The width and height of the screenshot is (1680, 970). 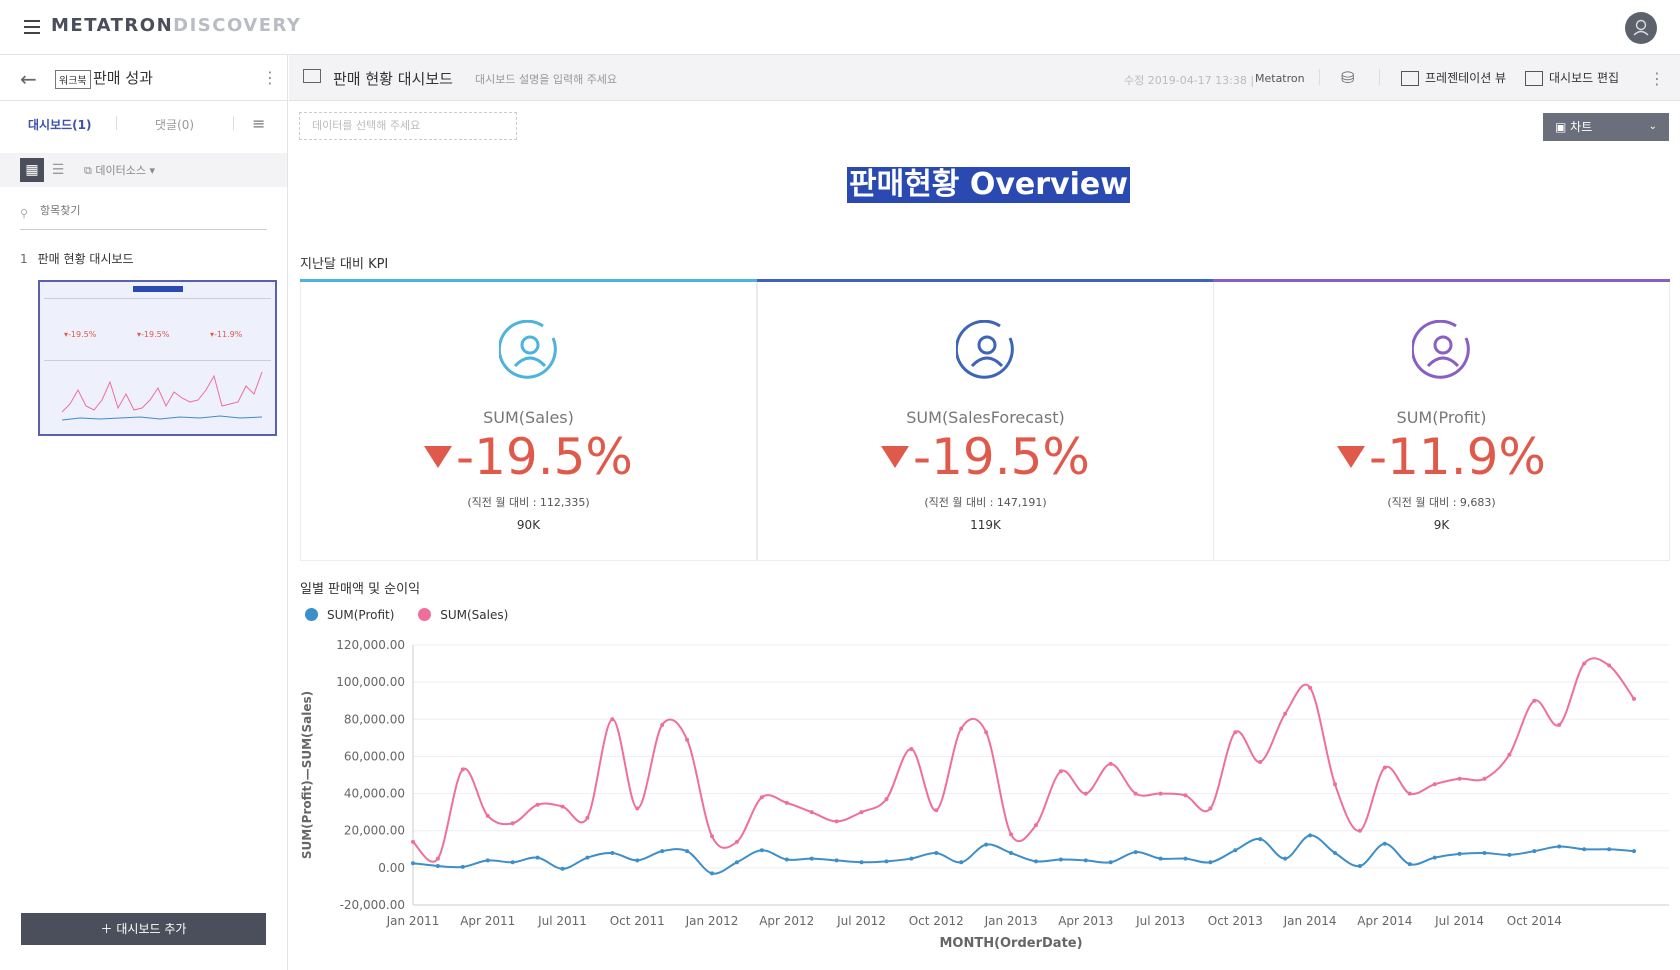 I want to click on x-tick-label: Apr 2011, so click(x=487, y=921).